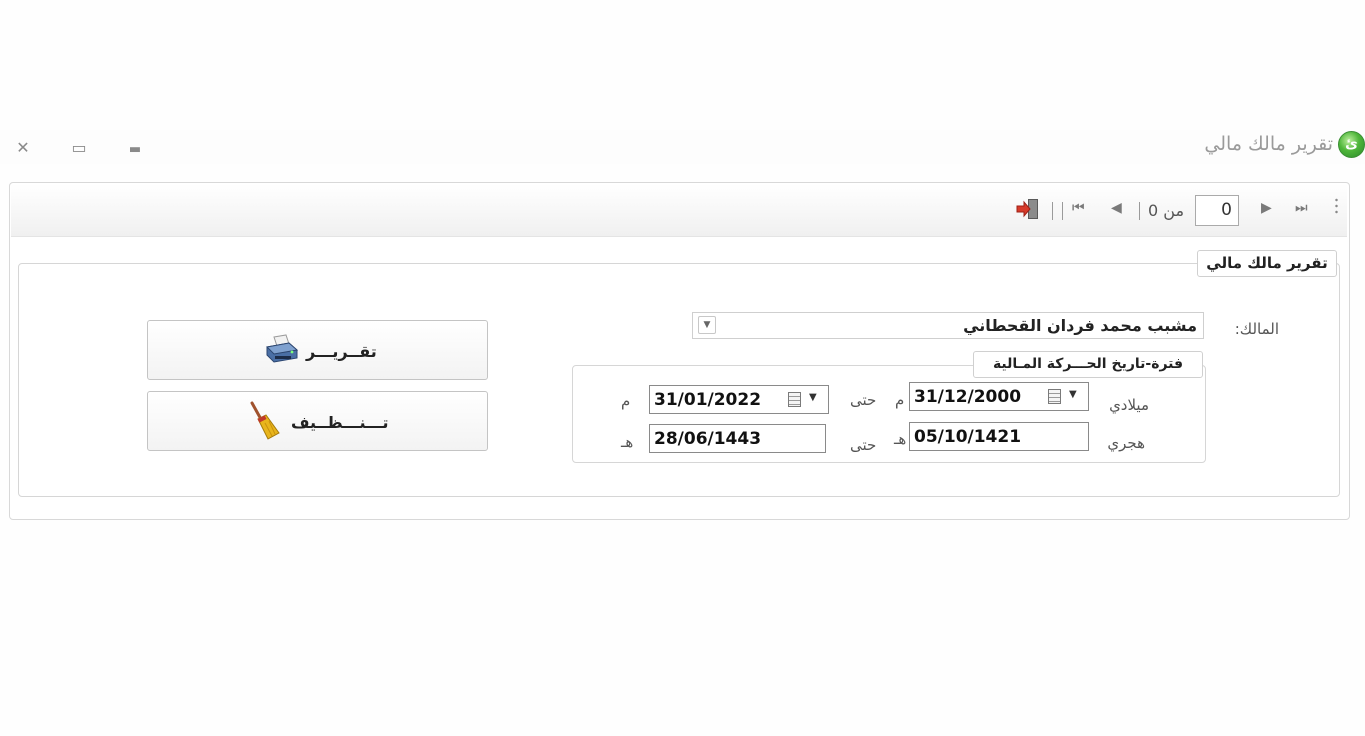 The width and height of the screenshot is (1365, 736). What do you see at coordinates (1351, 144) in the screenshot?
I see `app-logo-icon: ئ` at bounding box center [1351, 144].